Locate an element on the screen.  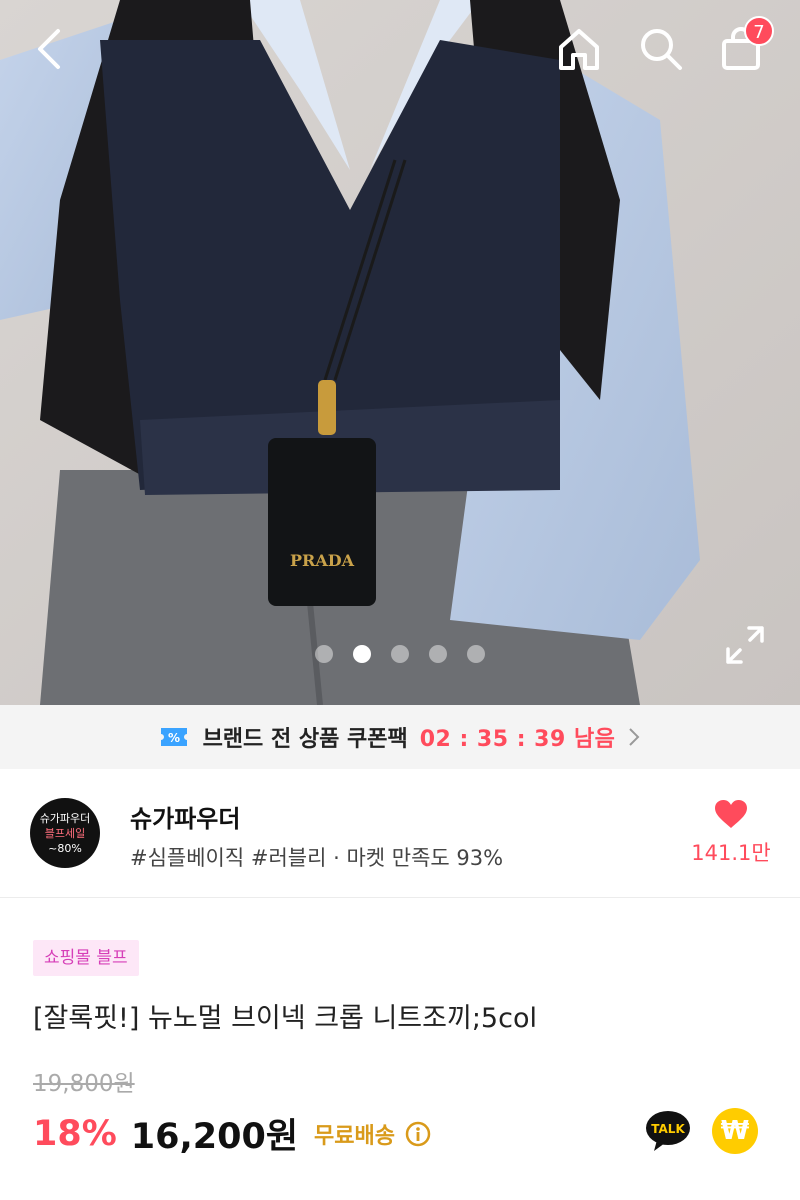
shop-name: 슈가파우더 is located at coordinates (185, 816).